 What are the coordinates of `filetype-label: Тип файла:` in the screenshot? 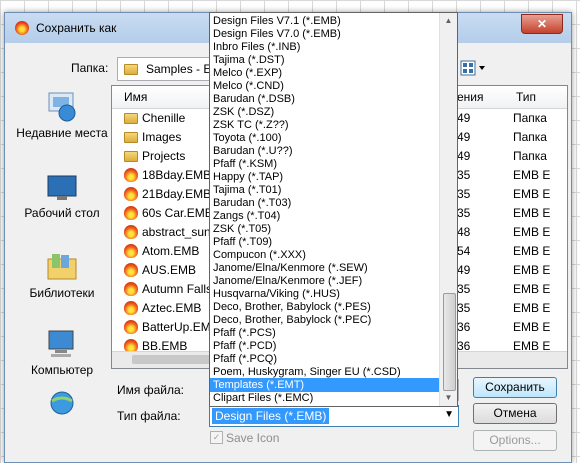 It's located at (149, 416).